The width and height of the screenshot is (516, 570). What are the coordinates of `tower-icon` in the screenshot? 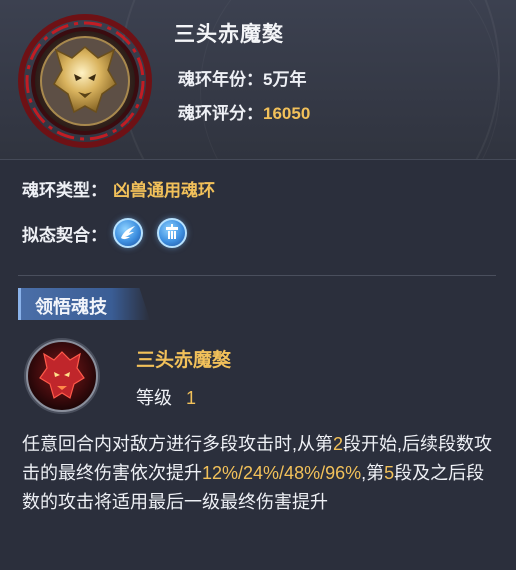 It's located at (172, 233).